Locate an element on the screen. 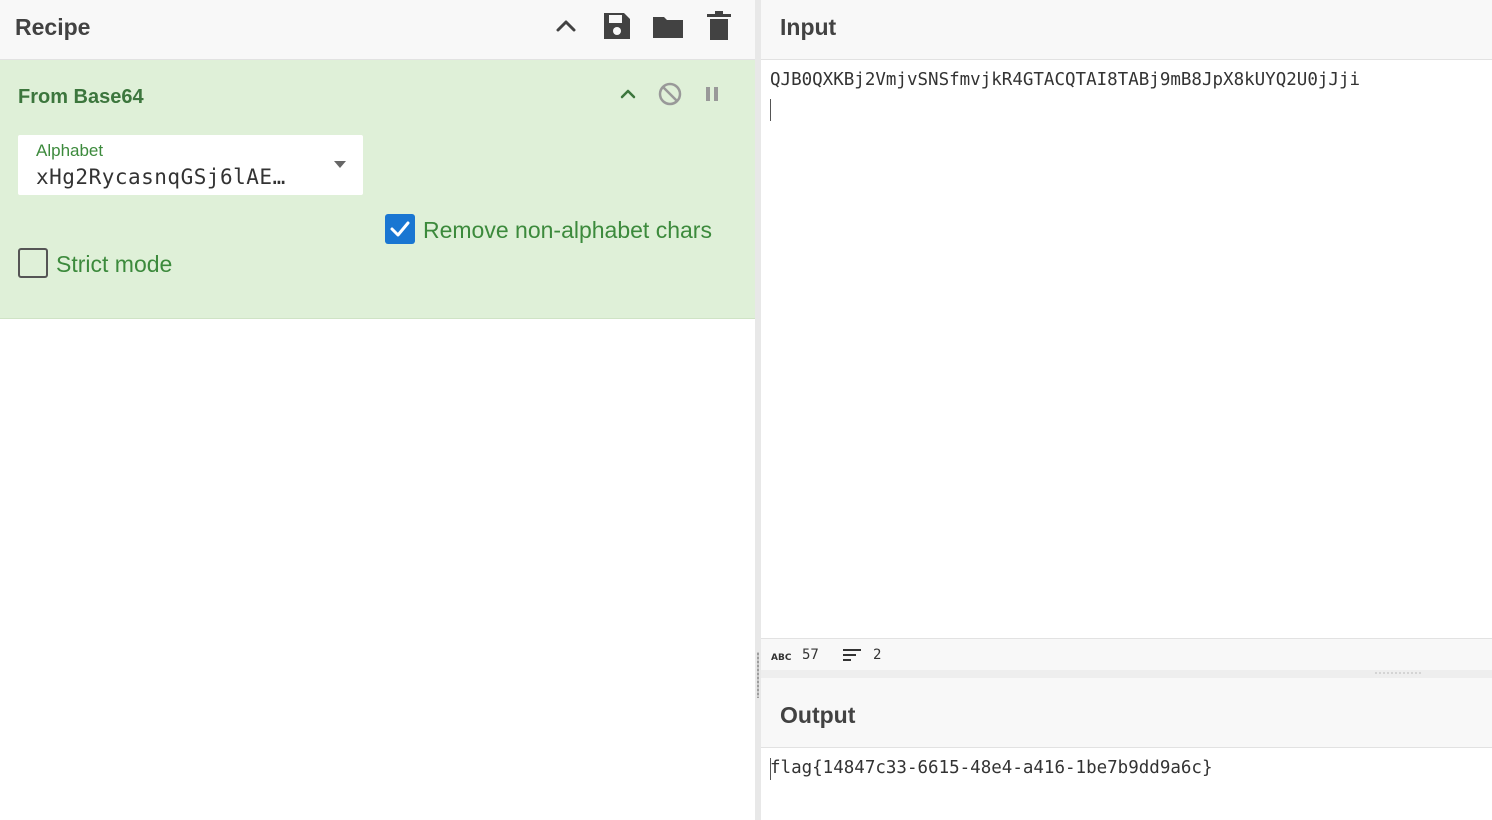 This screenshot has width=1492, height=820. pause-icon is located at coordinates (712, 94).